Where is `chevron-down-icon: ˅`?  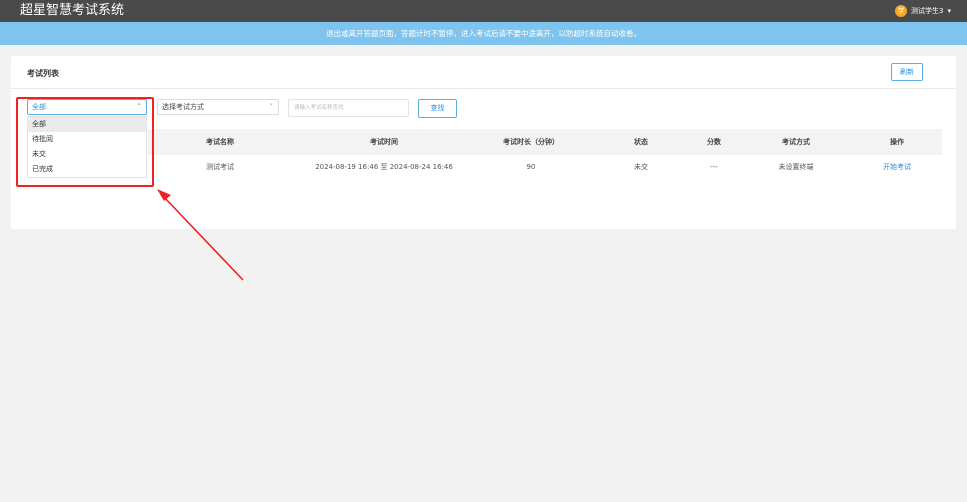
chevron-down-icon: ˅ is located at coordinates (271, 107).